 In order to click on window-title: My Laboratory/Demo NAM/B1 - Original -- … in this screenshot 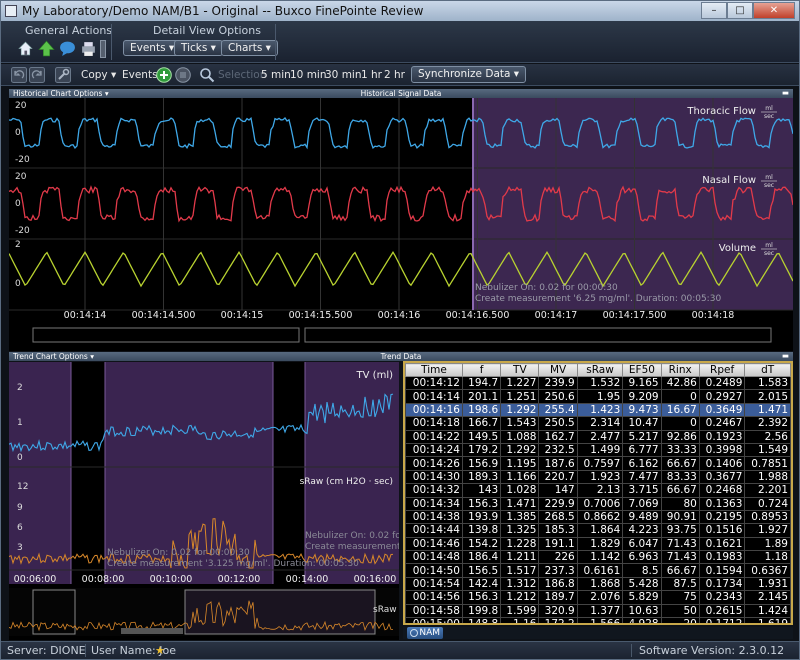, I will do `click(223, 11)`.